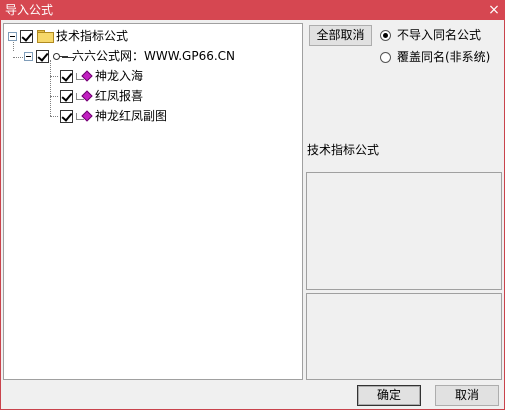 The height and width of the screenshot is (410, 505). I want to click on title-bar: 导入公式 ×, so click(252, 10).